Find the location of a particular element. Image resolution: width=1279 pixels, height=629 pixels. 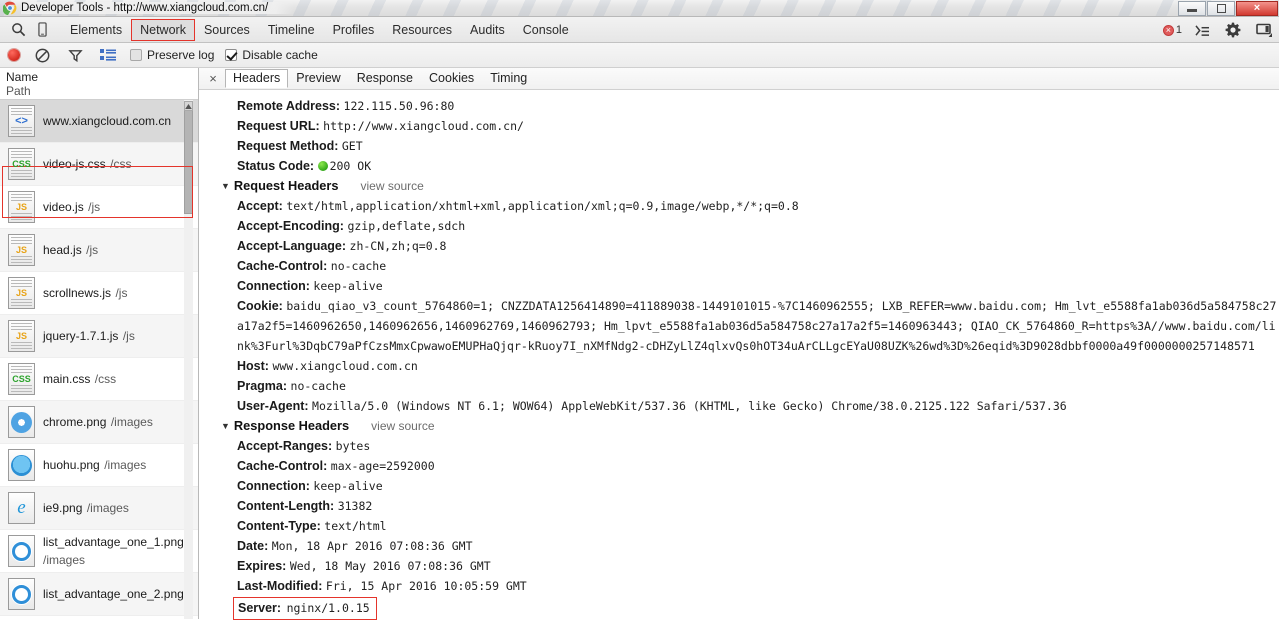

console-drawer-icon is located at coordinates (1202, 30).